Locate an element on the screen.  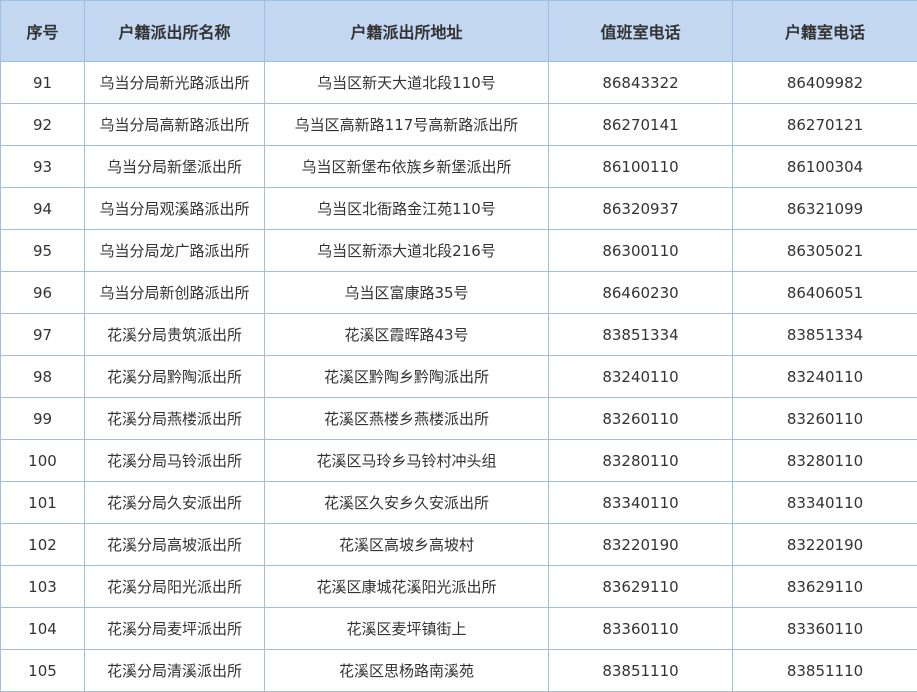
header-registry-phone: 户籍室电话 is located at coordinates (825, 31).